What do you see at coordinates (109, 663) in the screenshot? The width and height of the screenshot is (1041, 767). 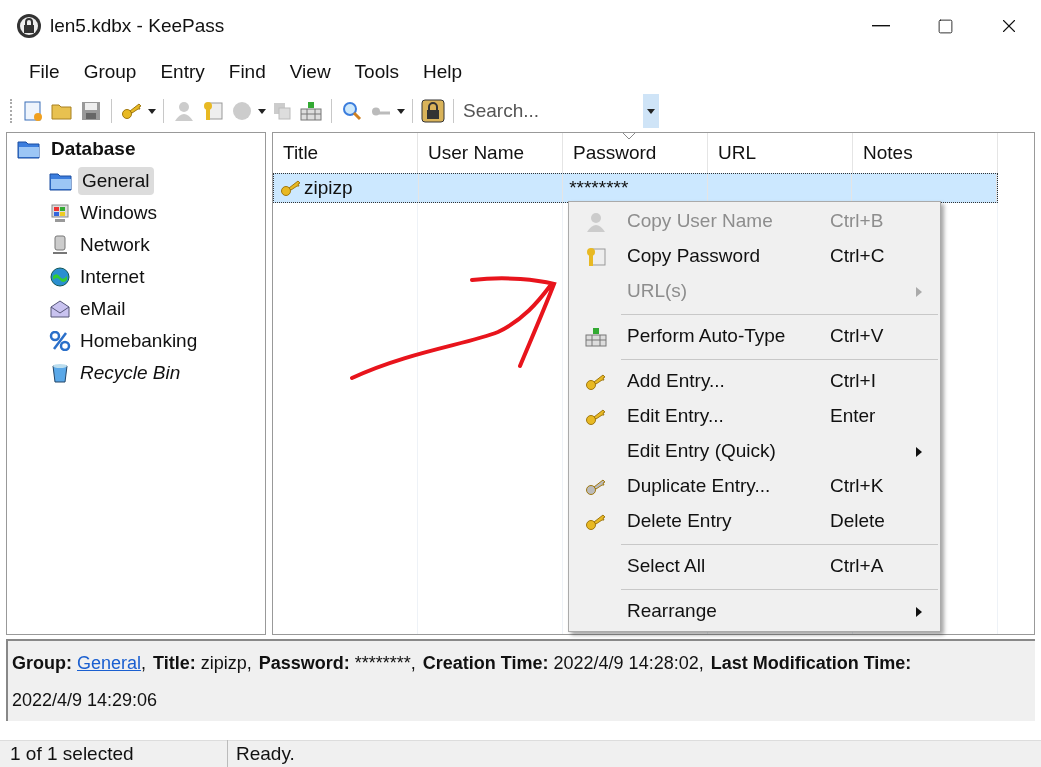 I see `group-link: General` at bounding box center [109, 663].